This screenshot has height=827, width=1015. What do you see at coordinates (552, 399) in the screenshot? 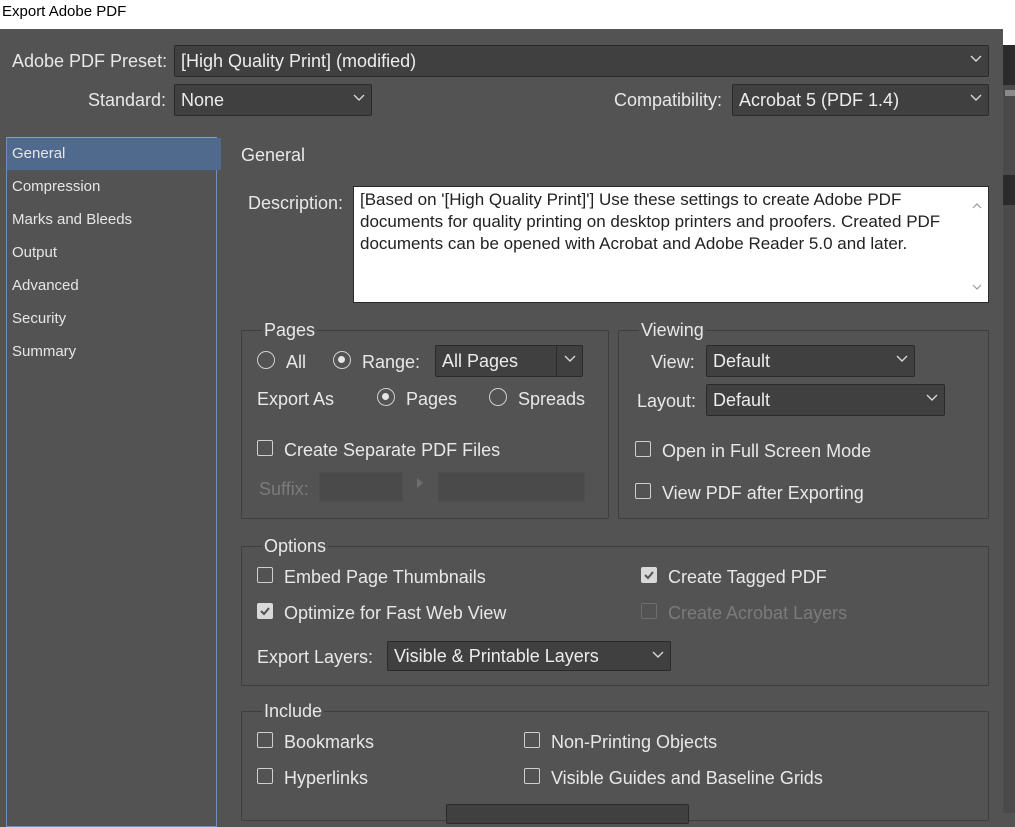
I see `export-spreads-label: Spreads` at bounding box center [552, 399].